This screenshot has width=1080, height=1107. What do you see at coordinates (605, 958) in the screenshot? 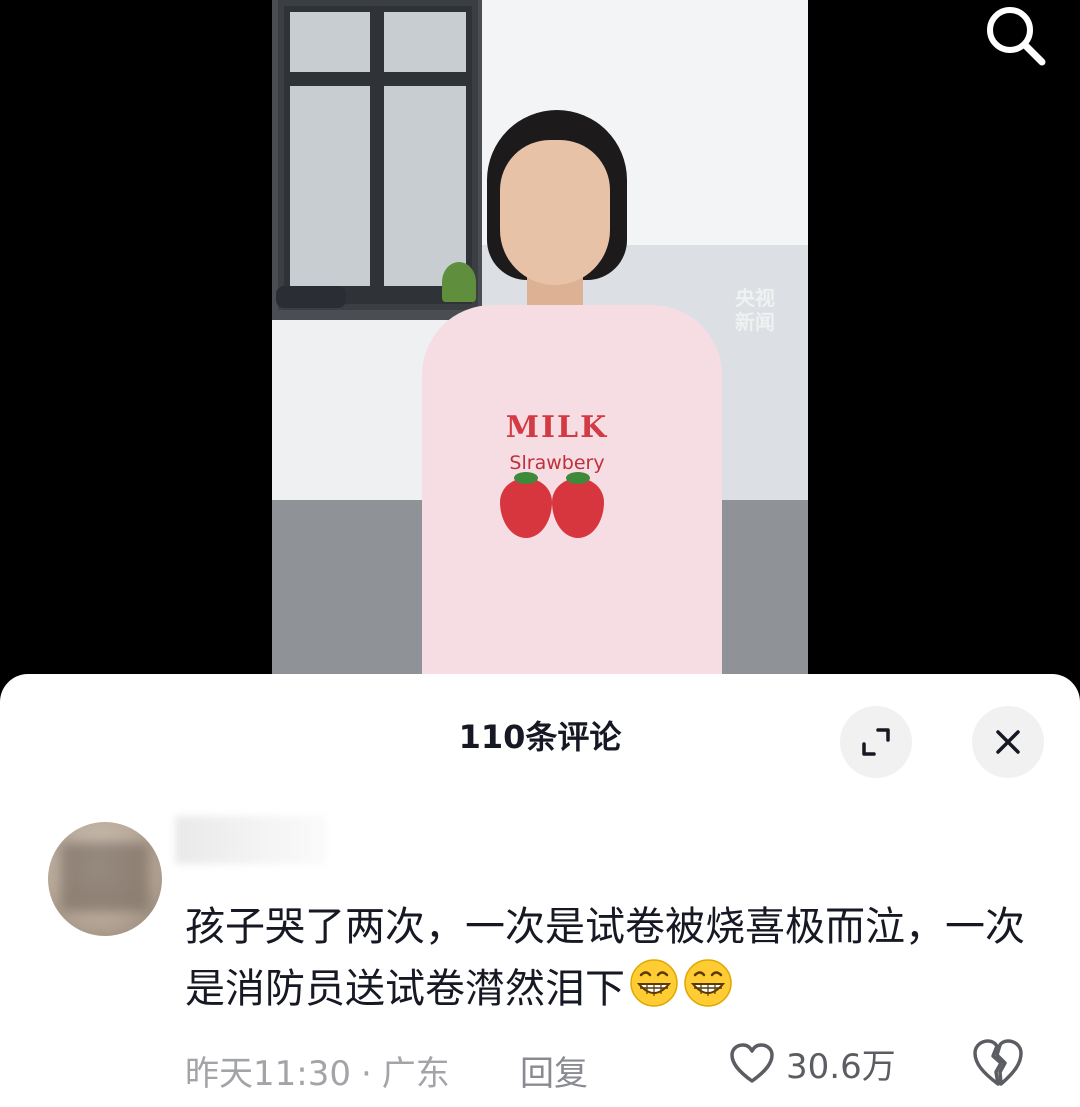
I see `comment-body: 孩子哭了两次，一次是试卷被烧喜极而泣，一次是消防员送试卷潸然泪下` at bounding box center [605, 958].